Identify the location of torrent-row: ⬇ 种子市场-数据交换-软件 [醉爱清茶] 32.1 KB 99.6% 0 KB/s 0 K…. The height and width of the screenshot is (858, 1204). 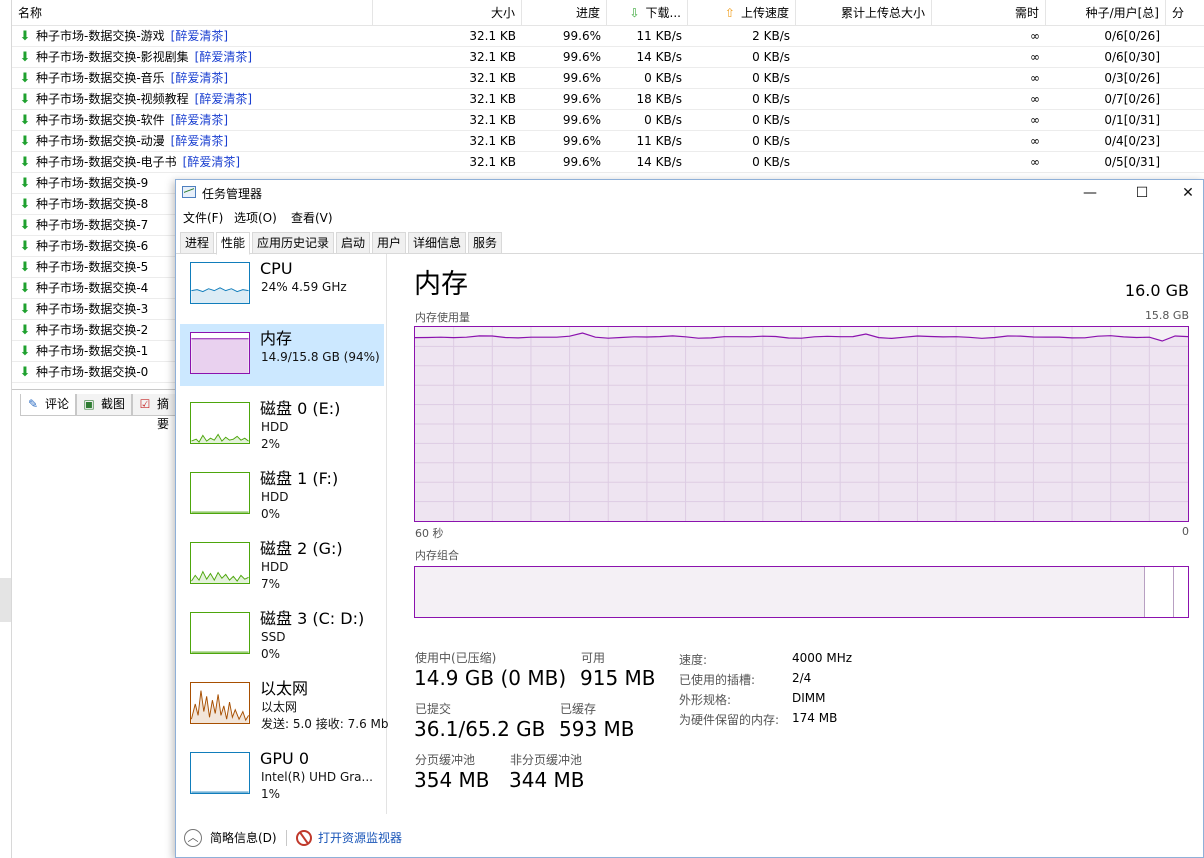
(608, 120).